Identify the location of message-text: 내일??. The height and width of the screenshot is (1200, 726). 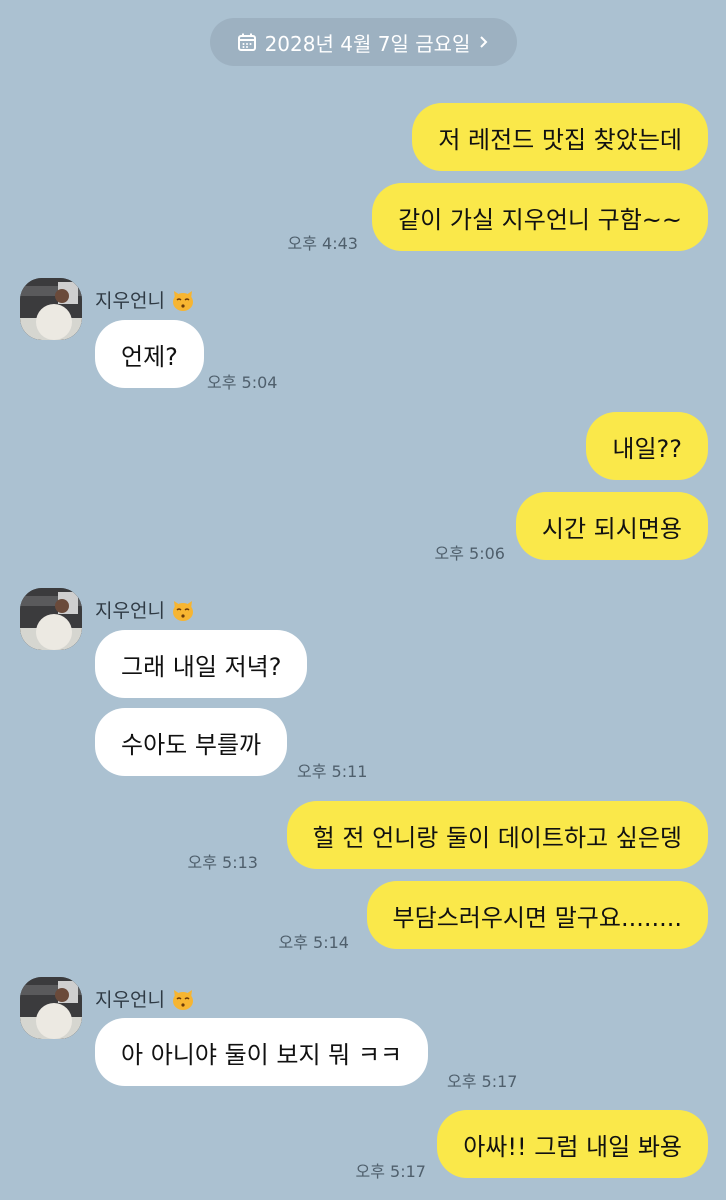
(647, 448).